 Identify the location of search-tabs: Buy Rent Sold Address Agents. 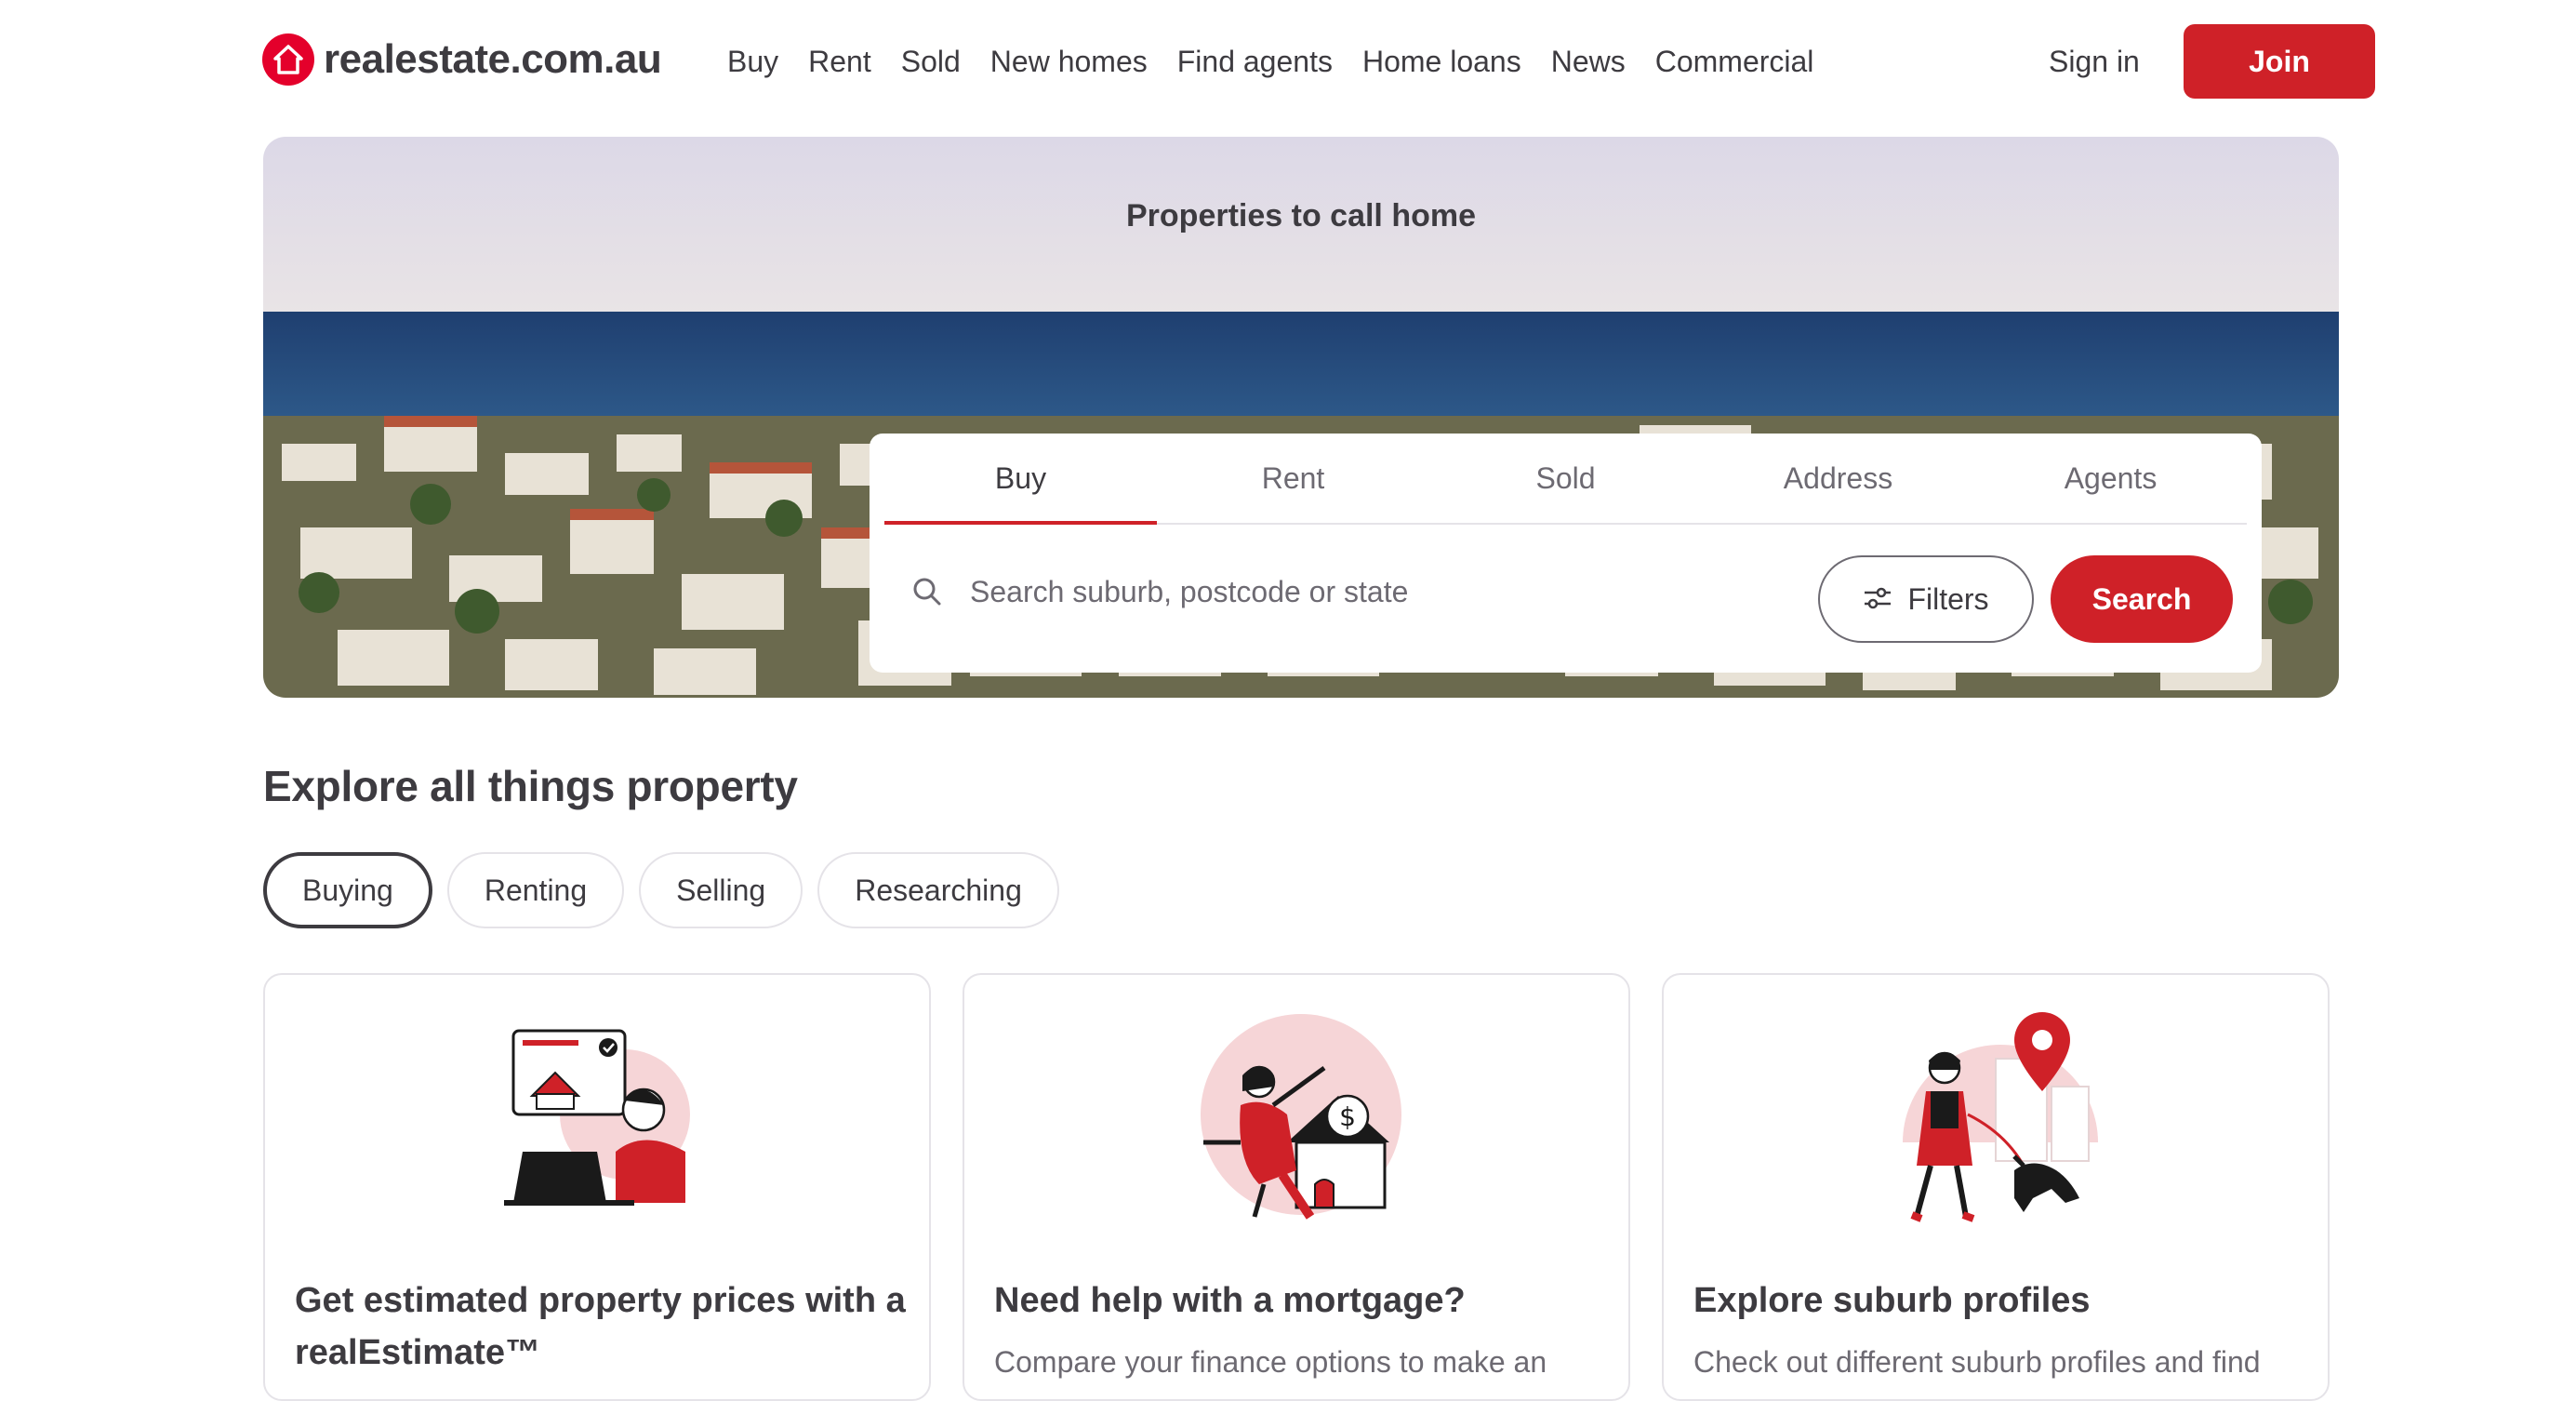
(1565, 479).